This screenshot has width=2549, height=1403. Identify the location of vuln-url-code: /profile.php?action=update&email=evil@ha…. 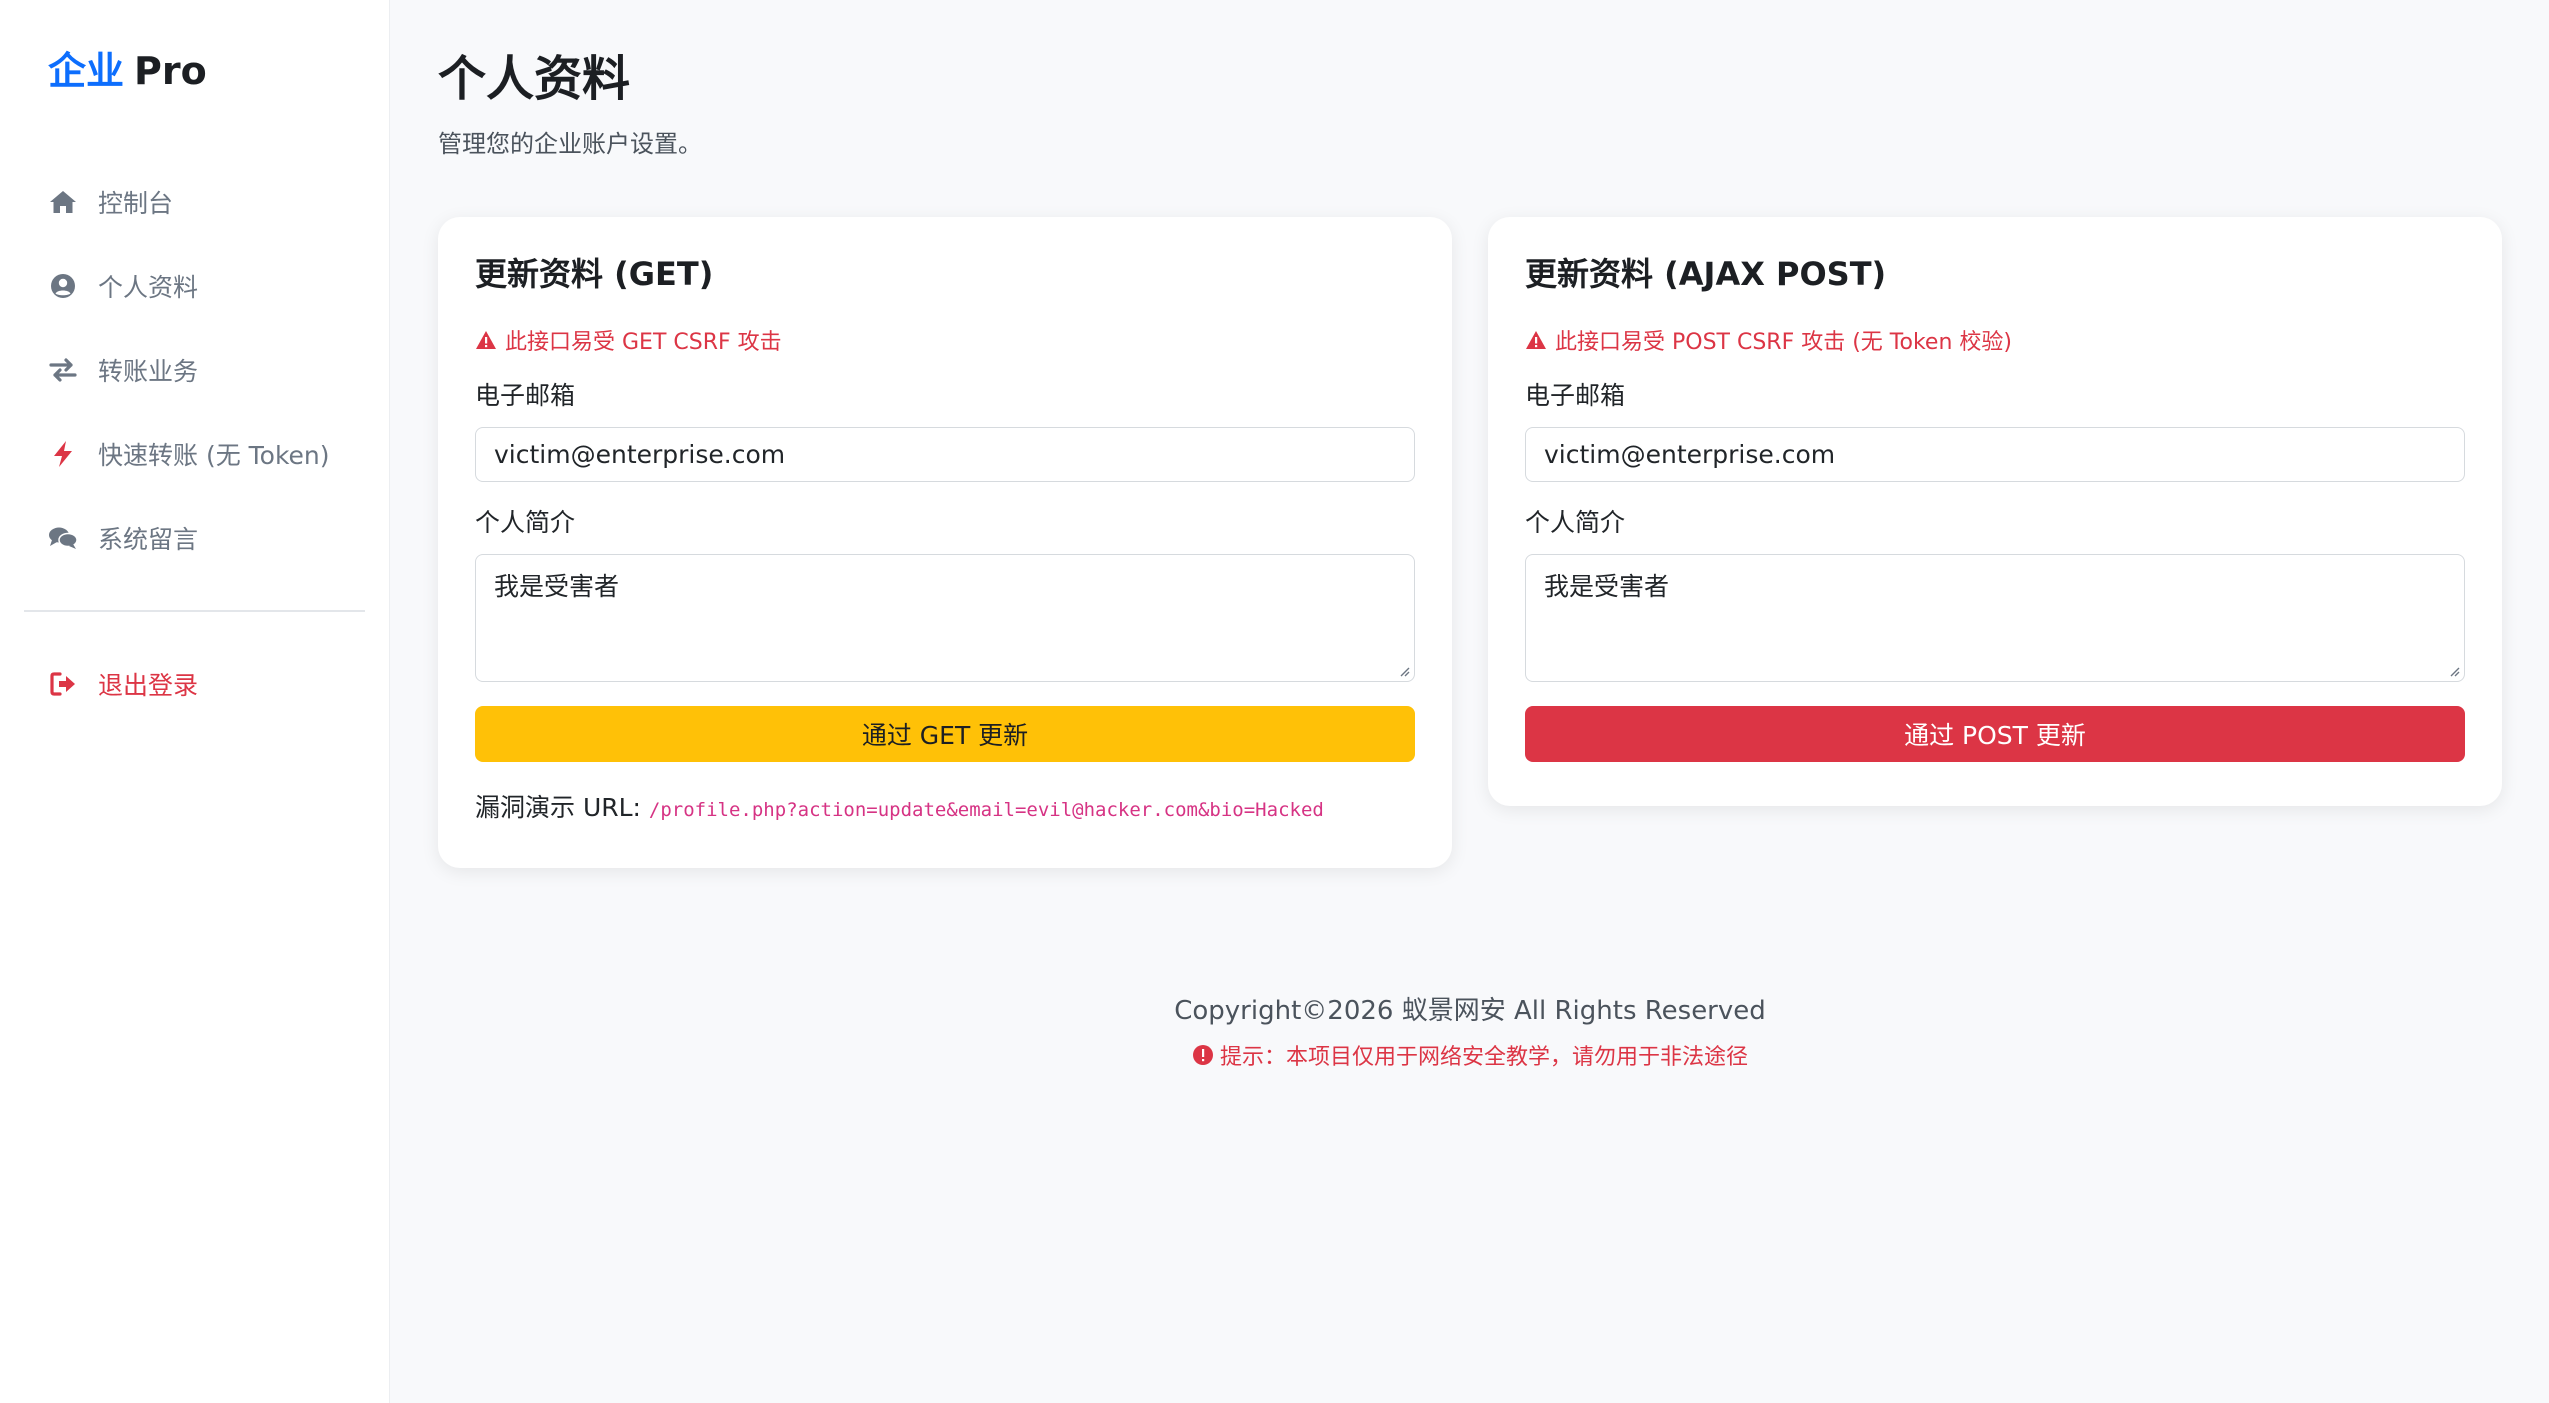
(986, 810).